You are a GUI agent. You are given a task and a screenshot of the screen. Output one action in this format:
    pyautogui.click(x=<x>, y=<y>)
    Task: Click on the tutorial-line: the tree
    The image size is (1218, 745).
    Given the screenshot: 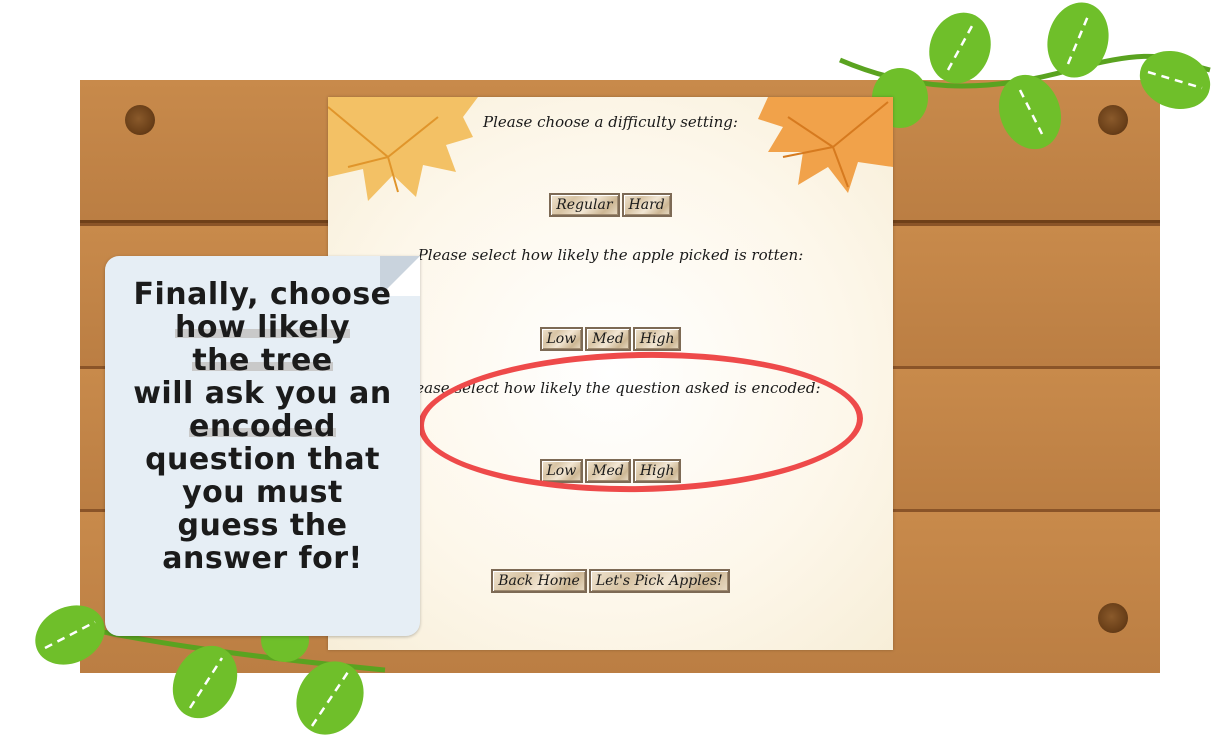 What is the action you would take?
    pyautogui.click(x=262, y=360)
    